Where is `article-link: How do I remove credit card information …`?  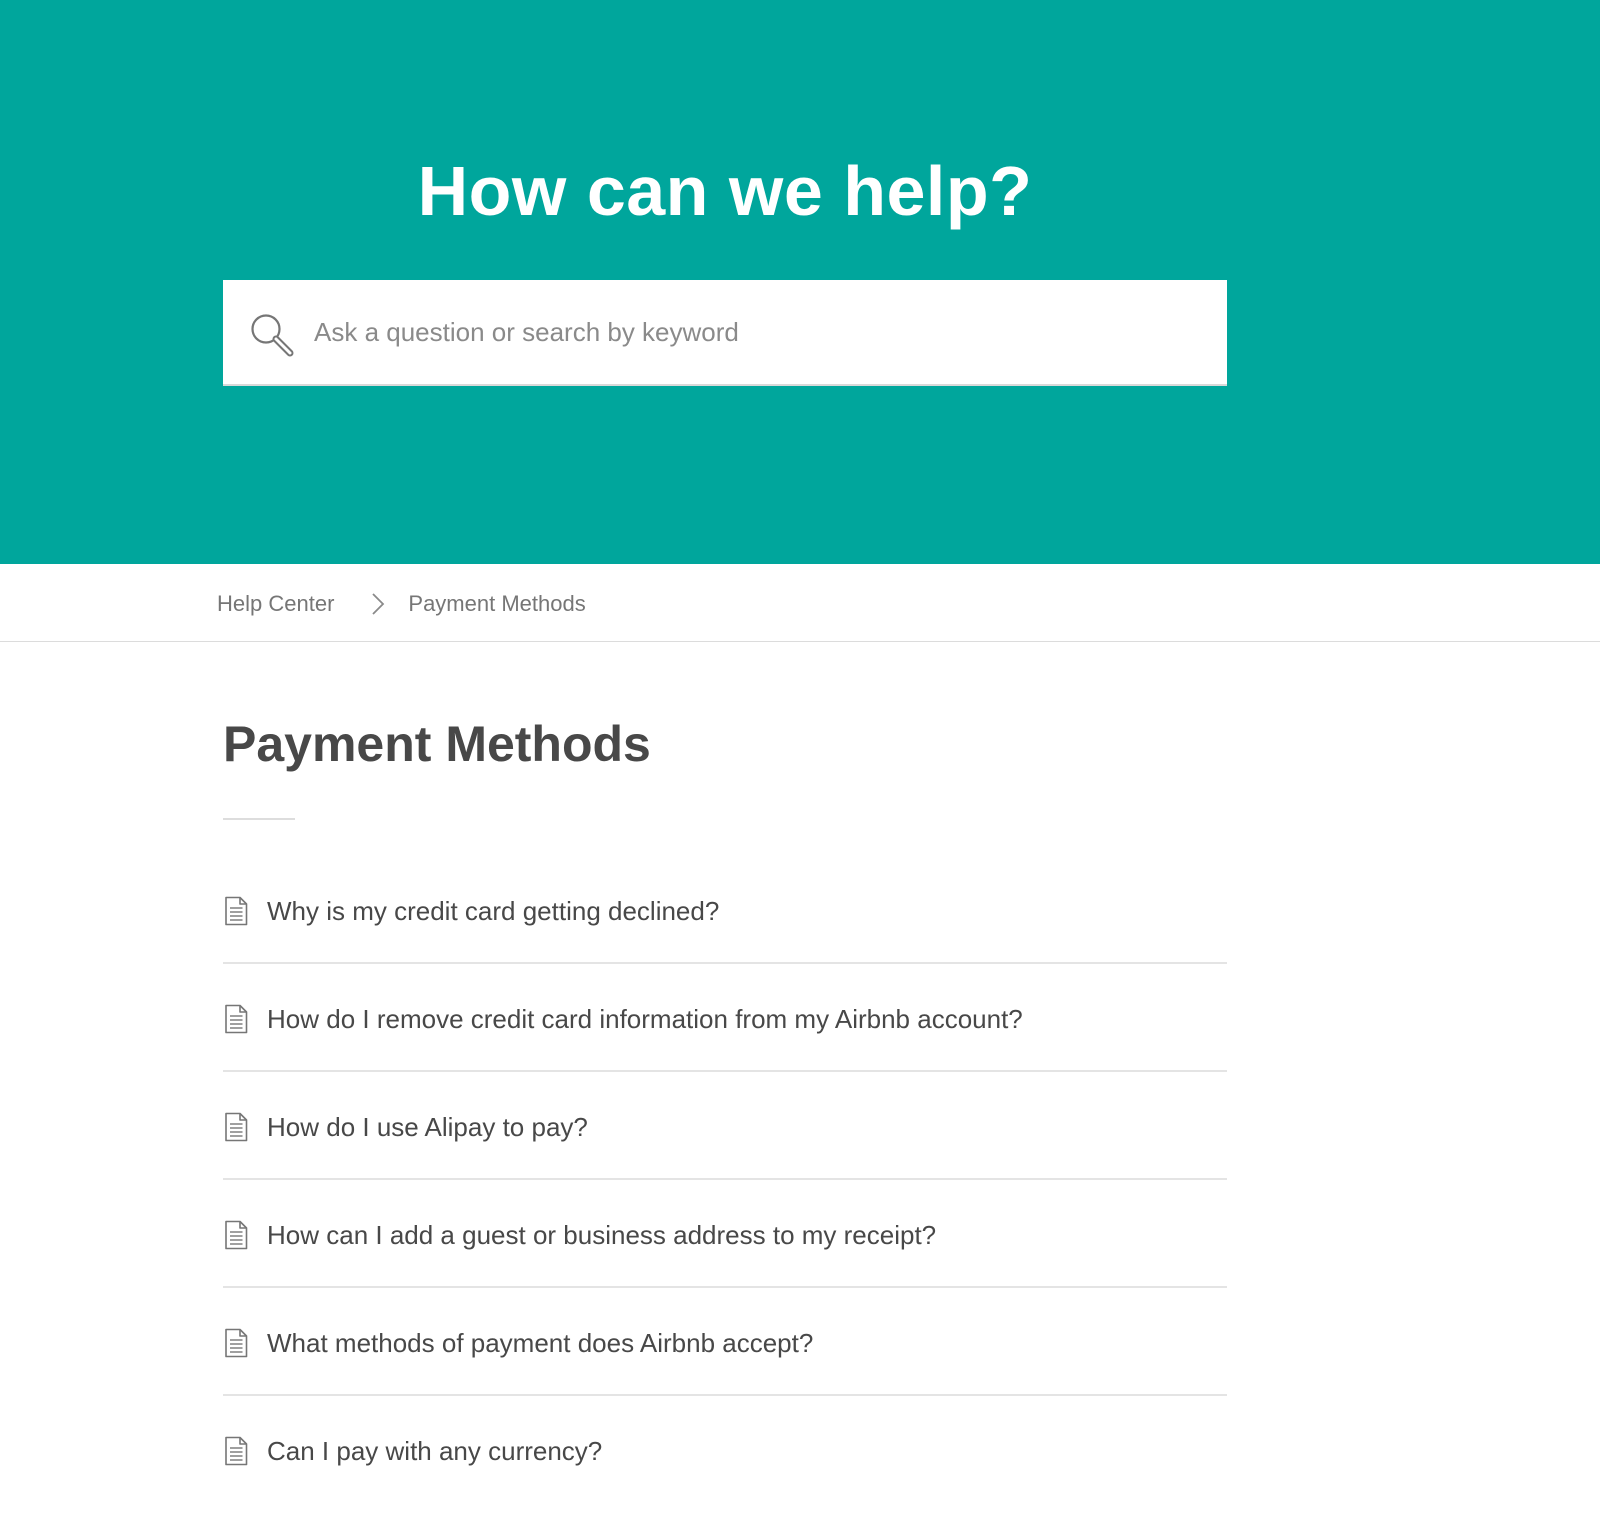
article-link: How do I remove credit card information … is located at coordinates (645, 1019).